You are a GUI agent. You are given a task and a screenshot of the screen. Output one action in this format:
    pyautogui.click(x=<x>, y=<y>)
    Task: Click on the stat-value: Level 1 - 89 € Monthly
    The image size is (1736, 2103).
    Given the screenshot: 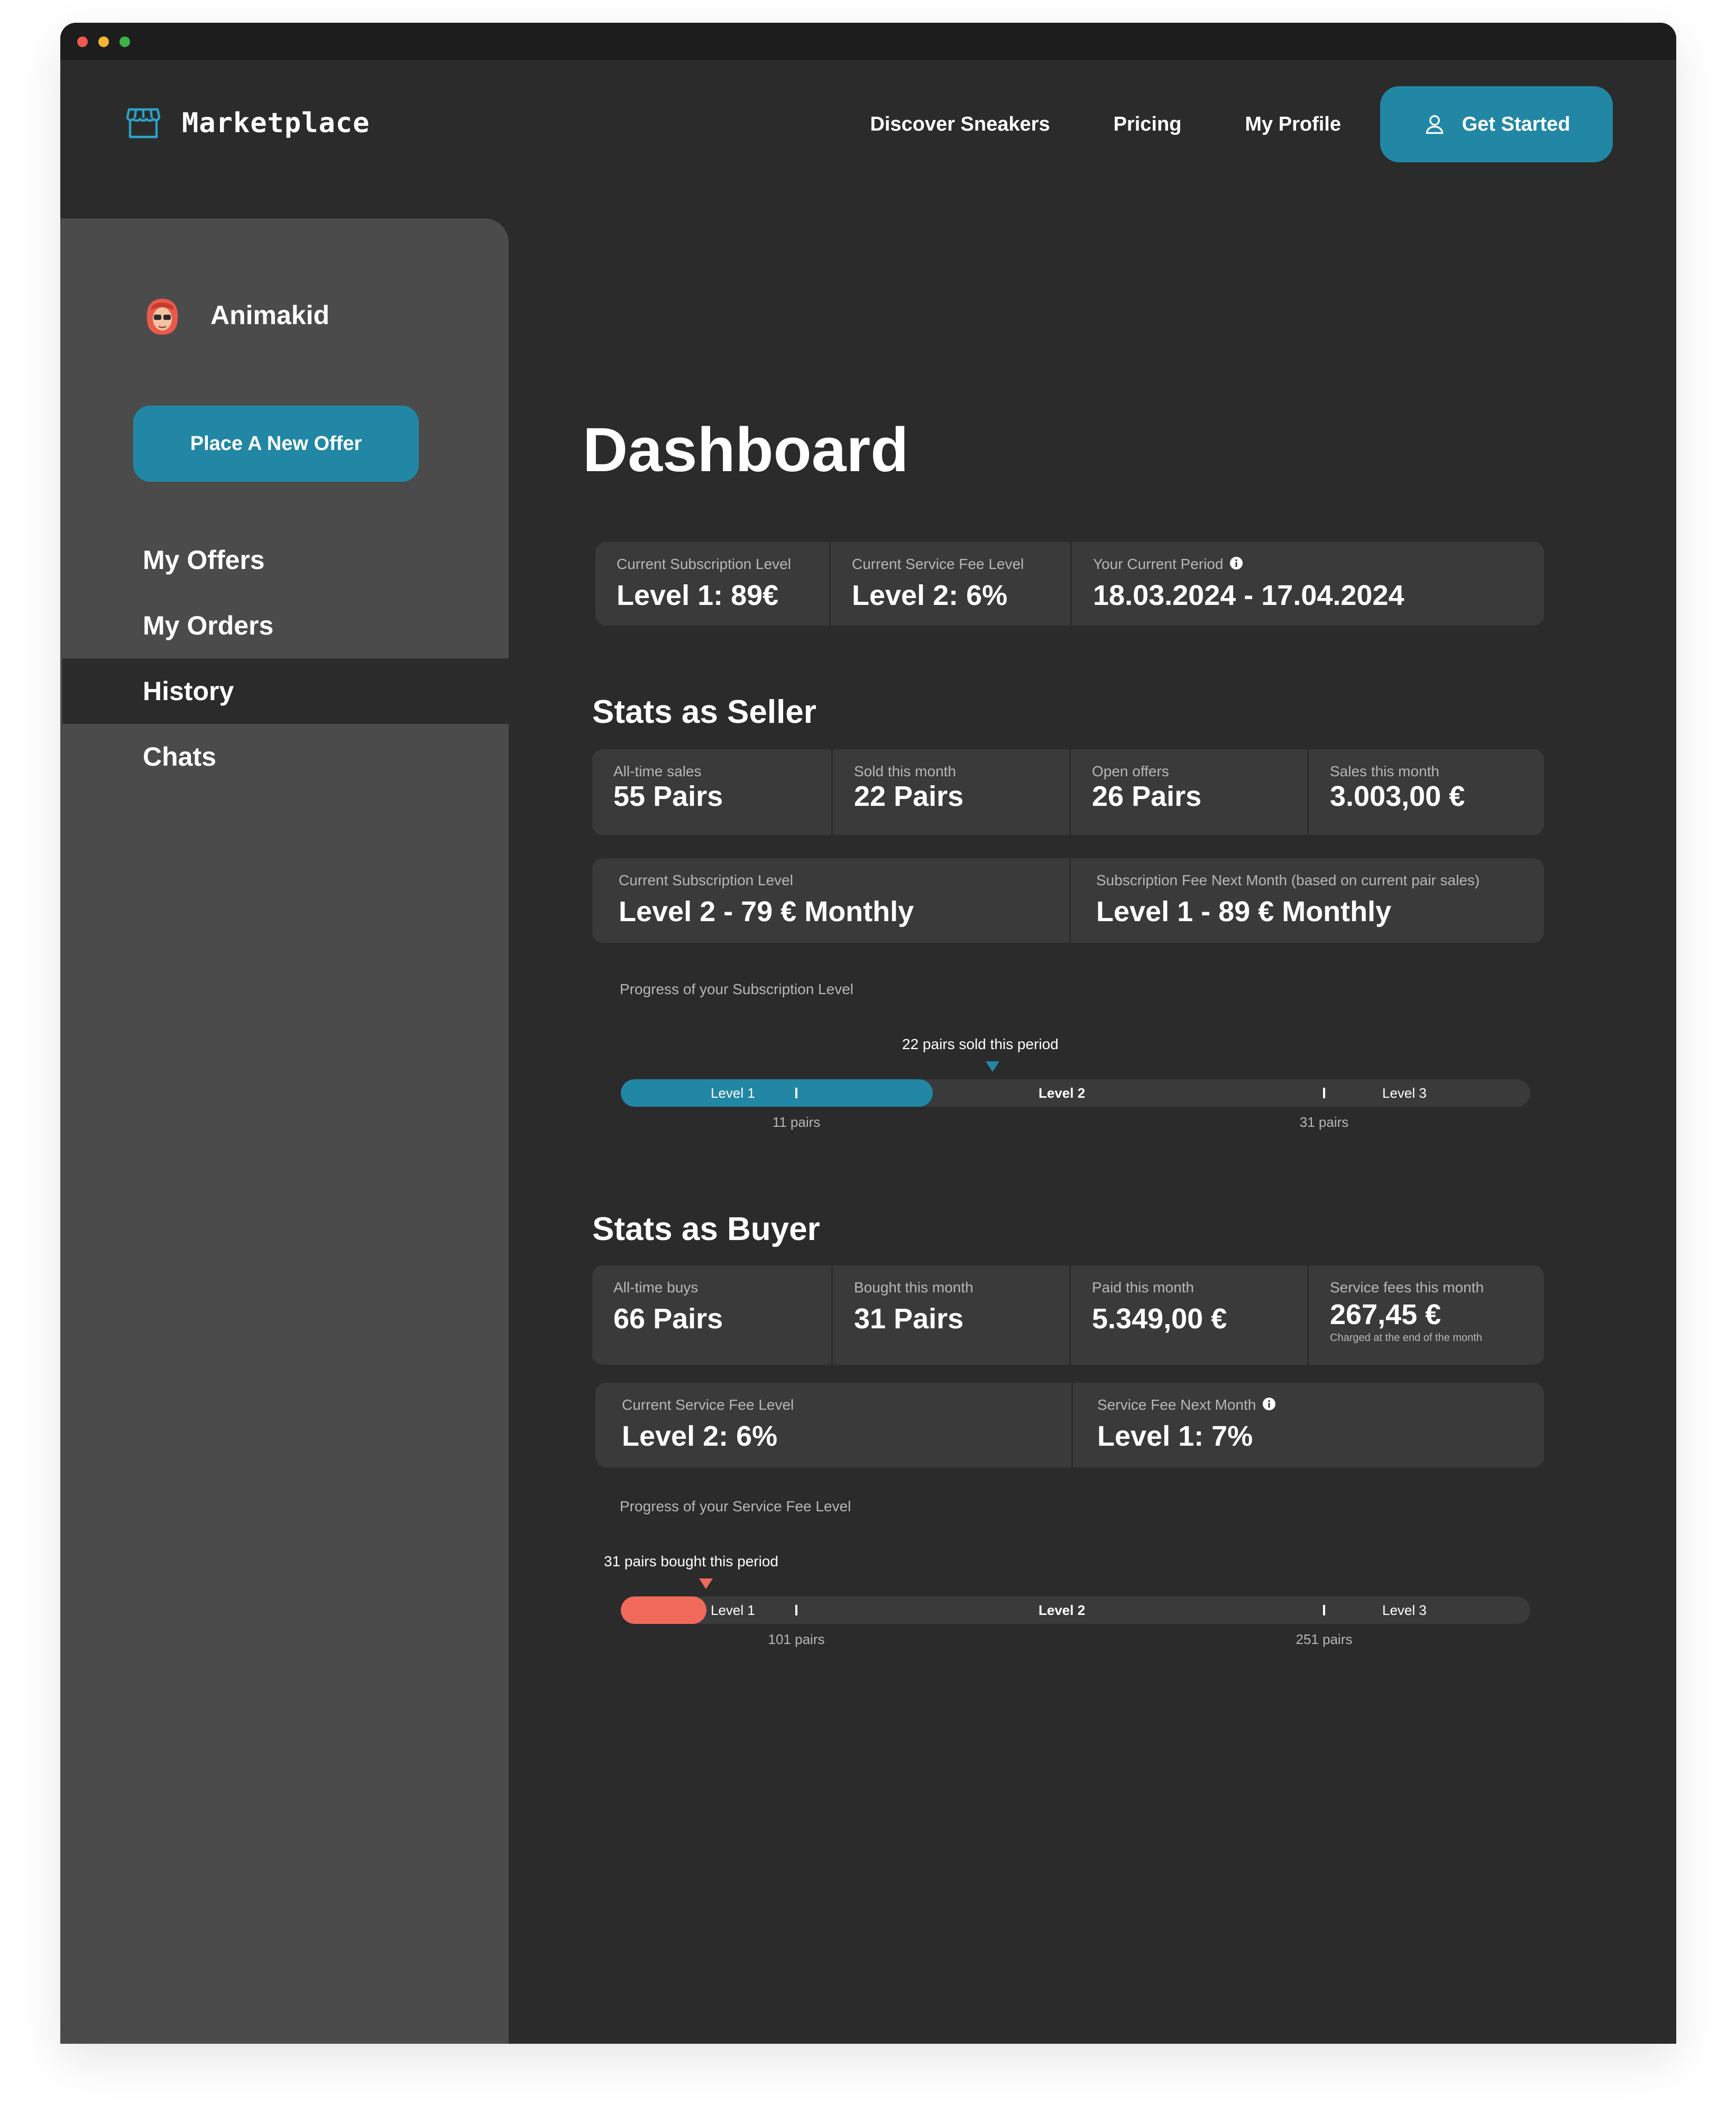 What is the action you would take?
    pyautogui.click(x=1244, y=911)
    